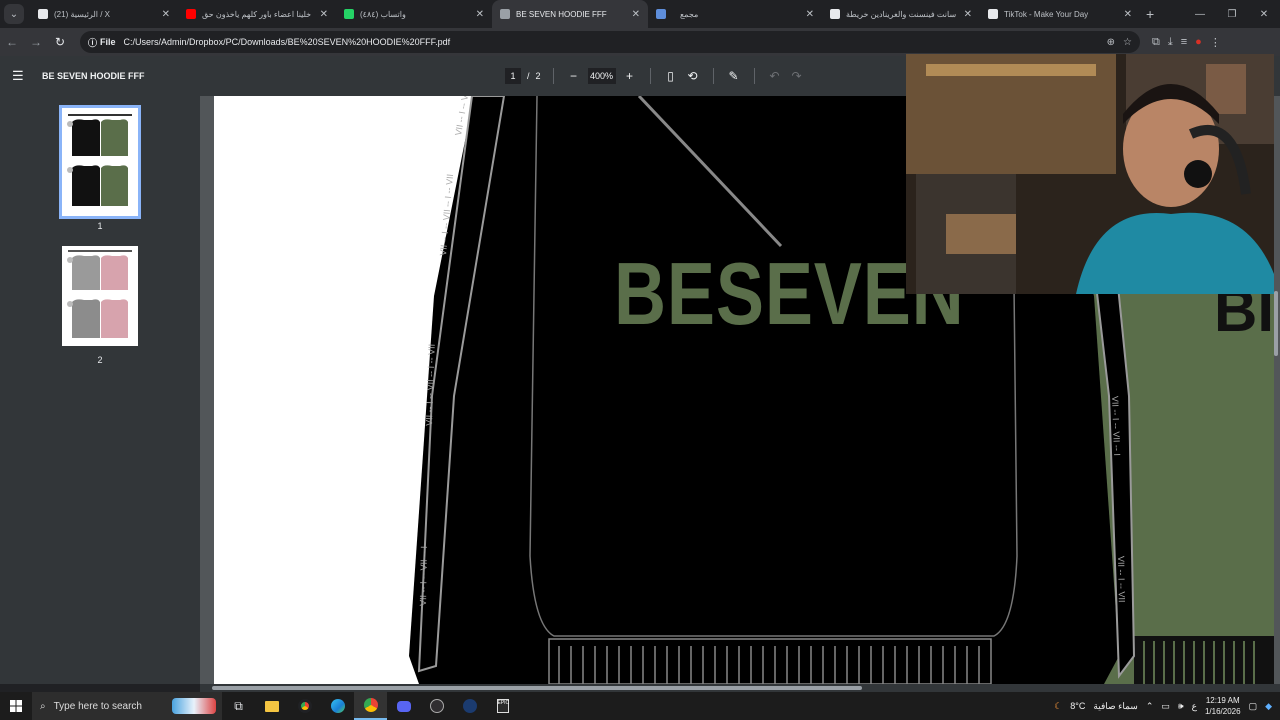 This screenshot has height=720, width=1280. Describe the element at coordinates (304, 706) in the screenshot. I see `chrome-icon` at that location.